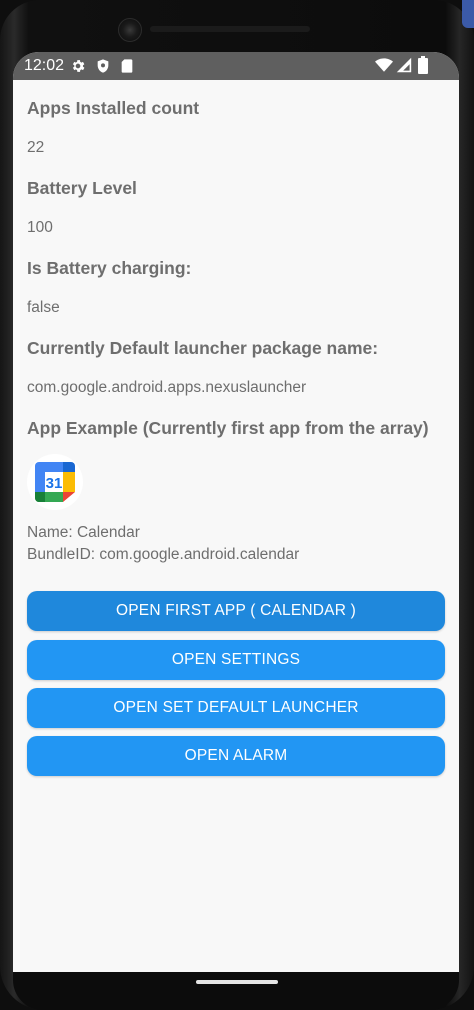  I want to click on earpiece-speaker, so click(230, 29).